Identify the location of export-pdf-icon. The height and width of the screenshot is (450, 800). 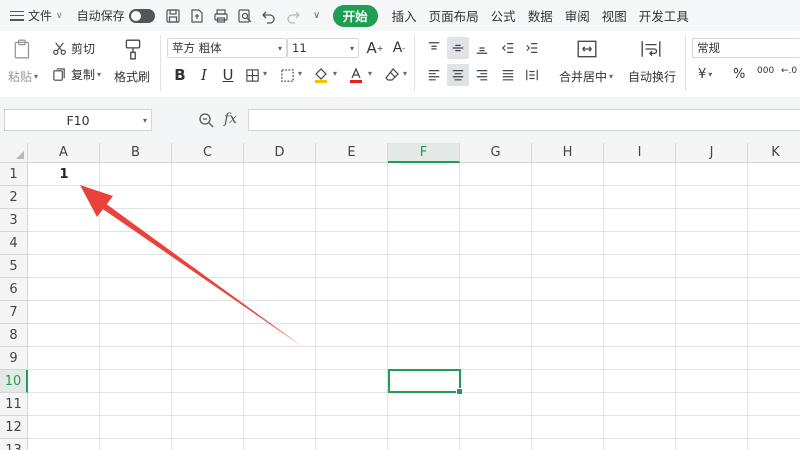
(197, 16).